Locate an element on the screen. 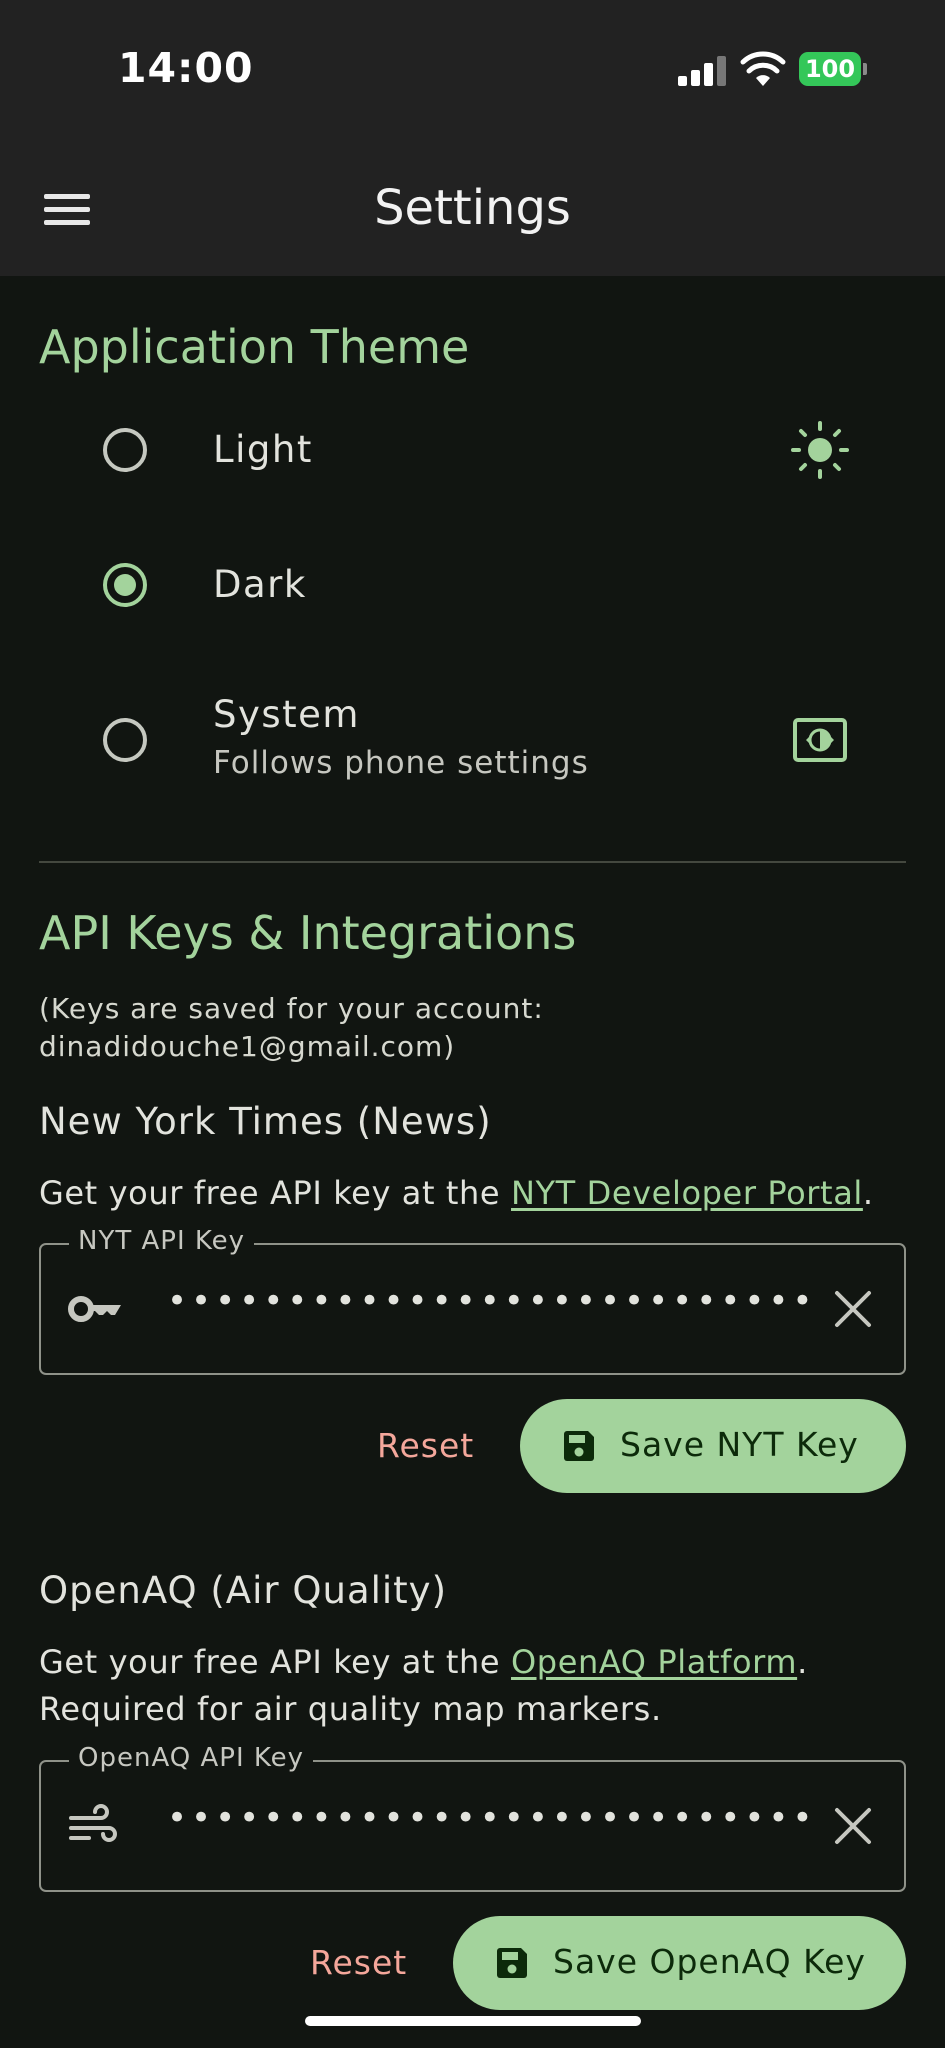  app-bar: Settings is located at coordinates (472, 208).